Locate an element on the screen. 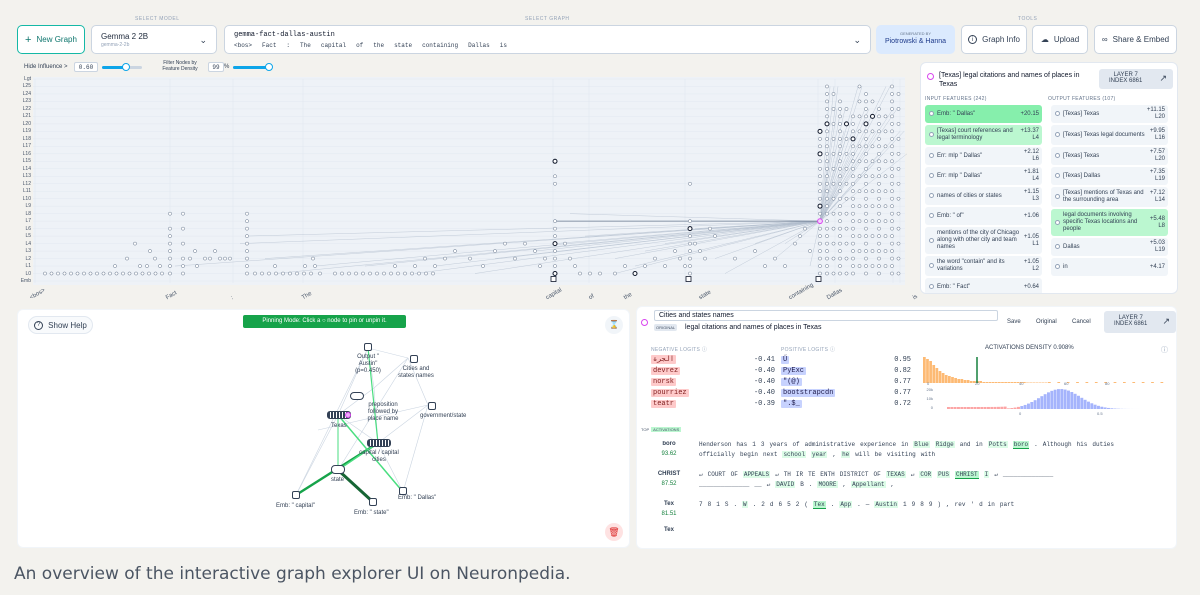 Image resolution: width=1200 pixels, height=595 pixels. save-button: Save is located at coordinates (1014, 322).